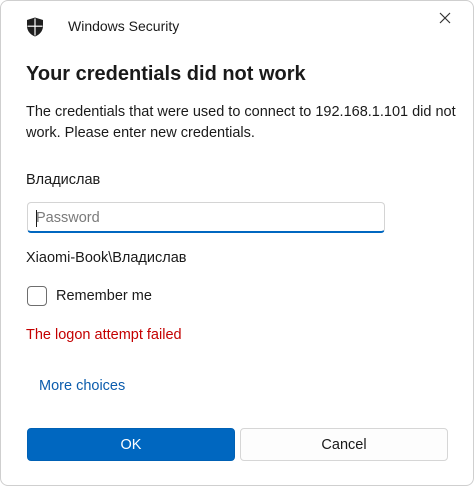 The image size is (474, 486). Describe the element at coordinates (63, 180) in the screenshot. I see `username-label: Владислав` at that location.